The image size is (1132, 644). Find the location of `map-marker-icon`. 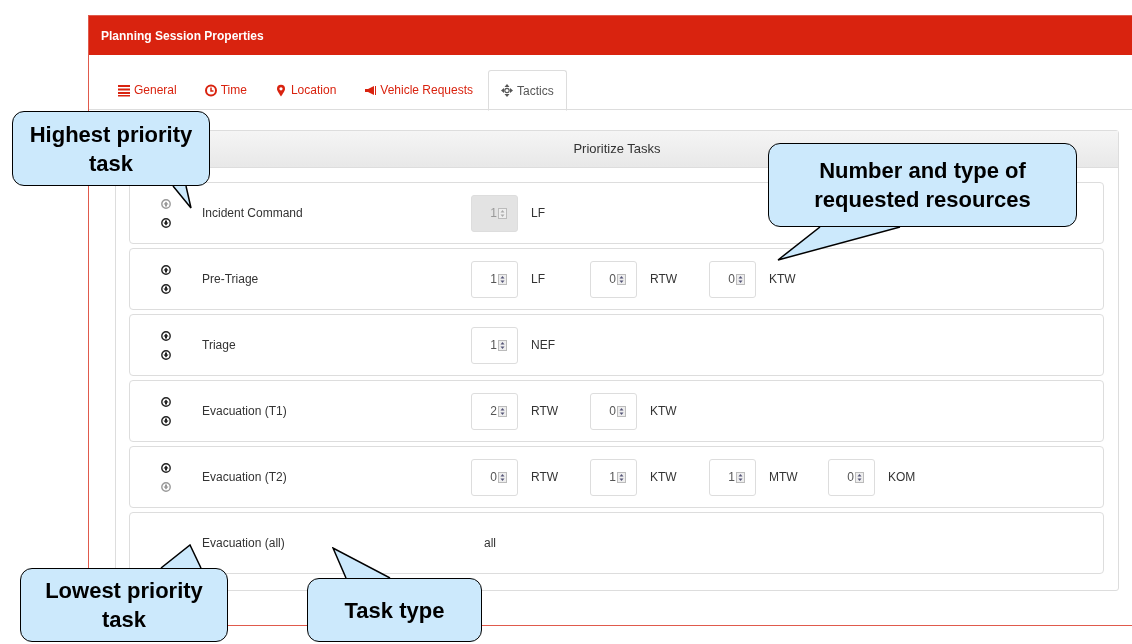

map-marker-icon is located at coordinates (280, 90).